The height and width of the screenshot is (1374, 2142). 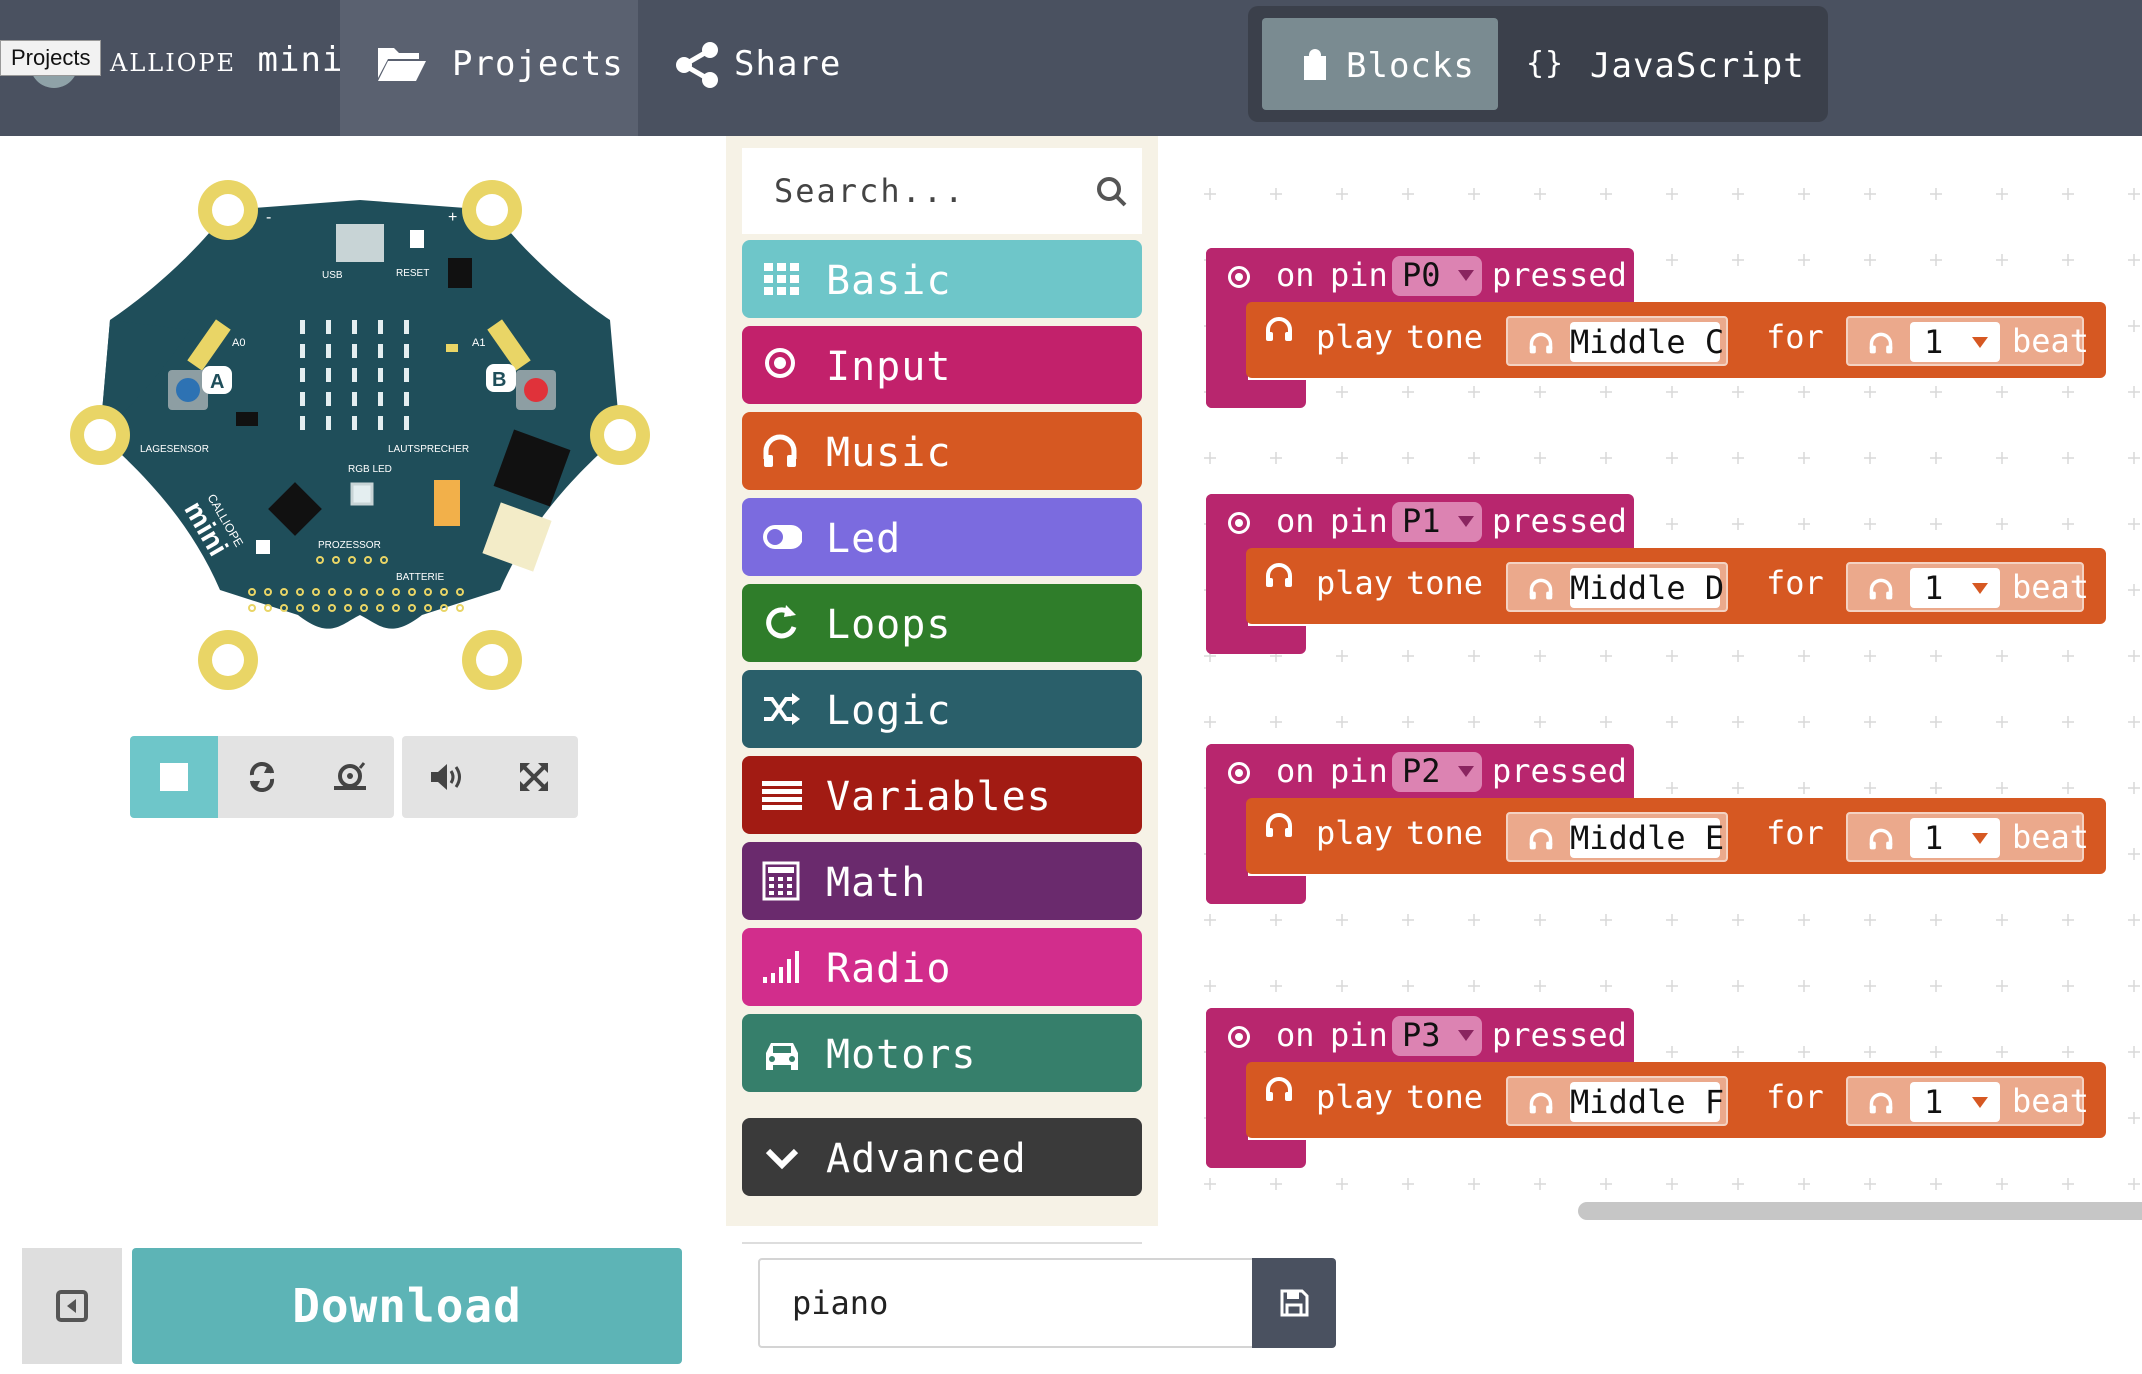 I want to click on play-tone-block: play tone Middle E for 1 beat, so click(x=1676, y=836).